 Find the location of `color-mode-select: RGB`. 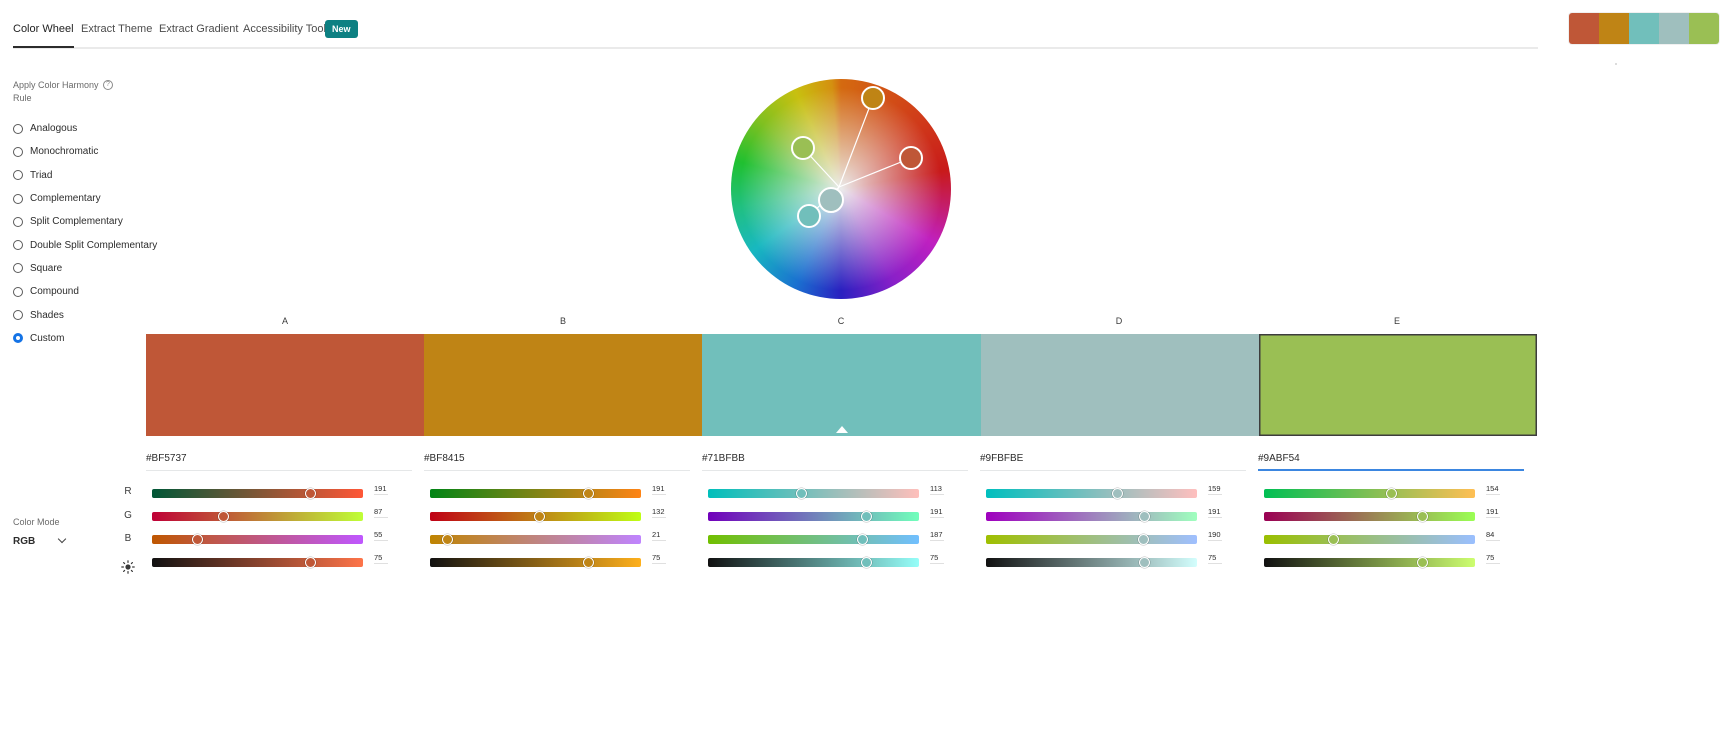

color-mode-select: RGB is located at coordinates (40, 541).